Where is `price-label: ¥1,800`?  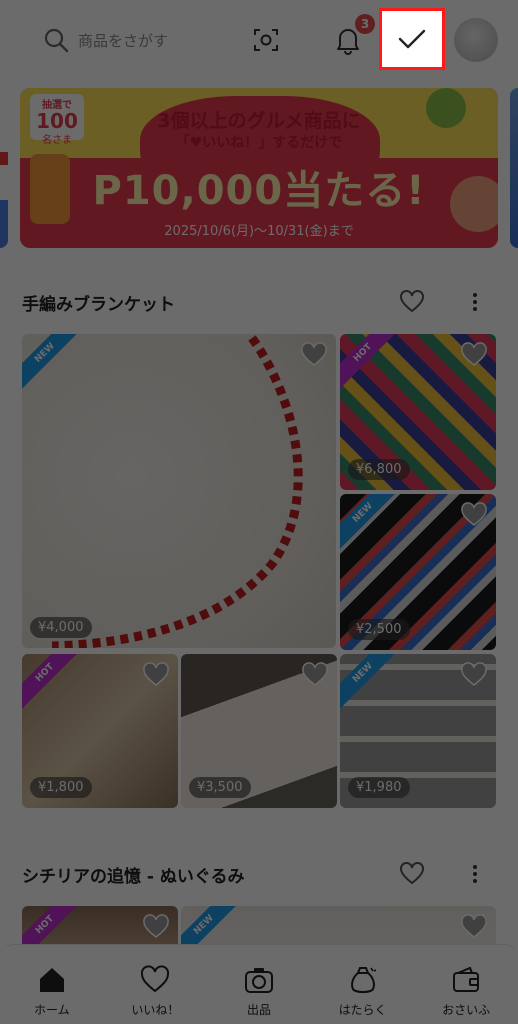 price-label: ¥1,800 is located at coordinates (61, 787).